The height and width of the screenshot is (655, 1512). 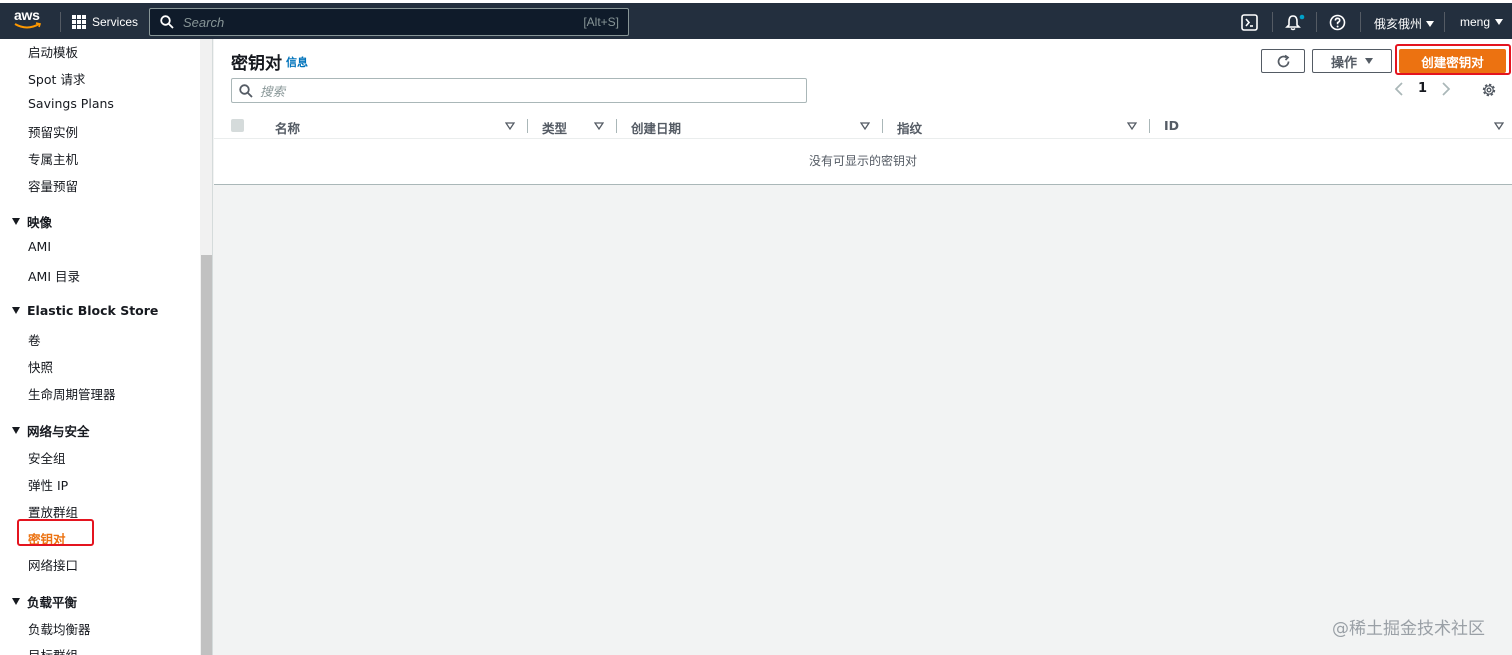 What do you see at coordinates (1343, 63) in the screenshot?
I see `actions-label: 操作` at bounding box center [1343, 63].